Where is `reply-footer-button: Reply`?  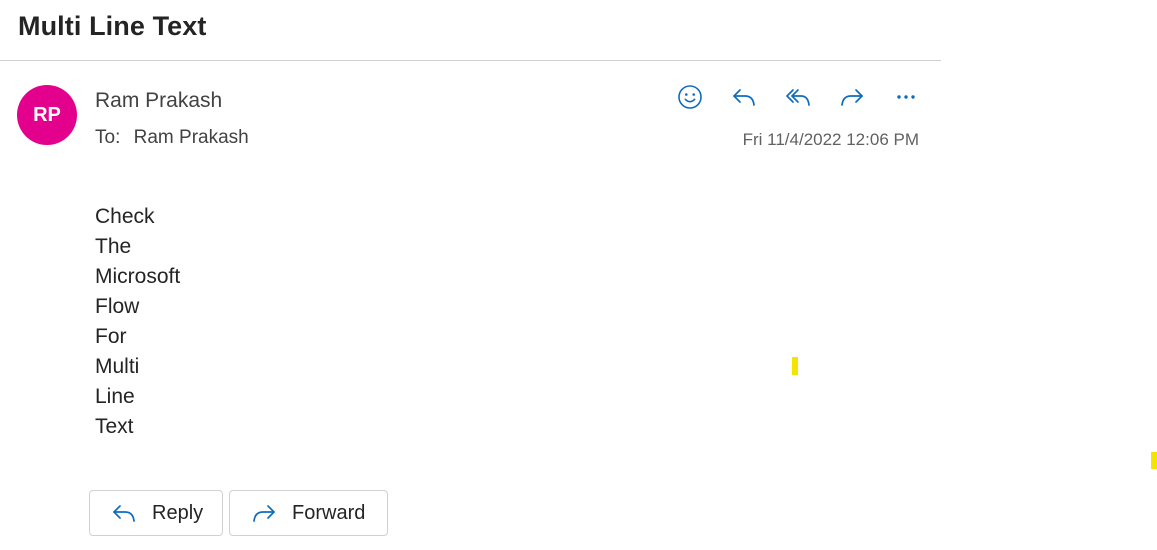 reply-footer-button: Reply is located at coordinates (156, 513).